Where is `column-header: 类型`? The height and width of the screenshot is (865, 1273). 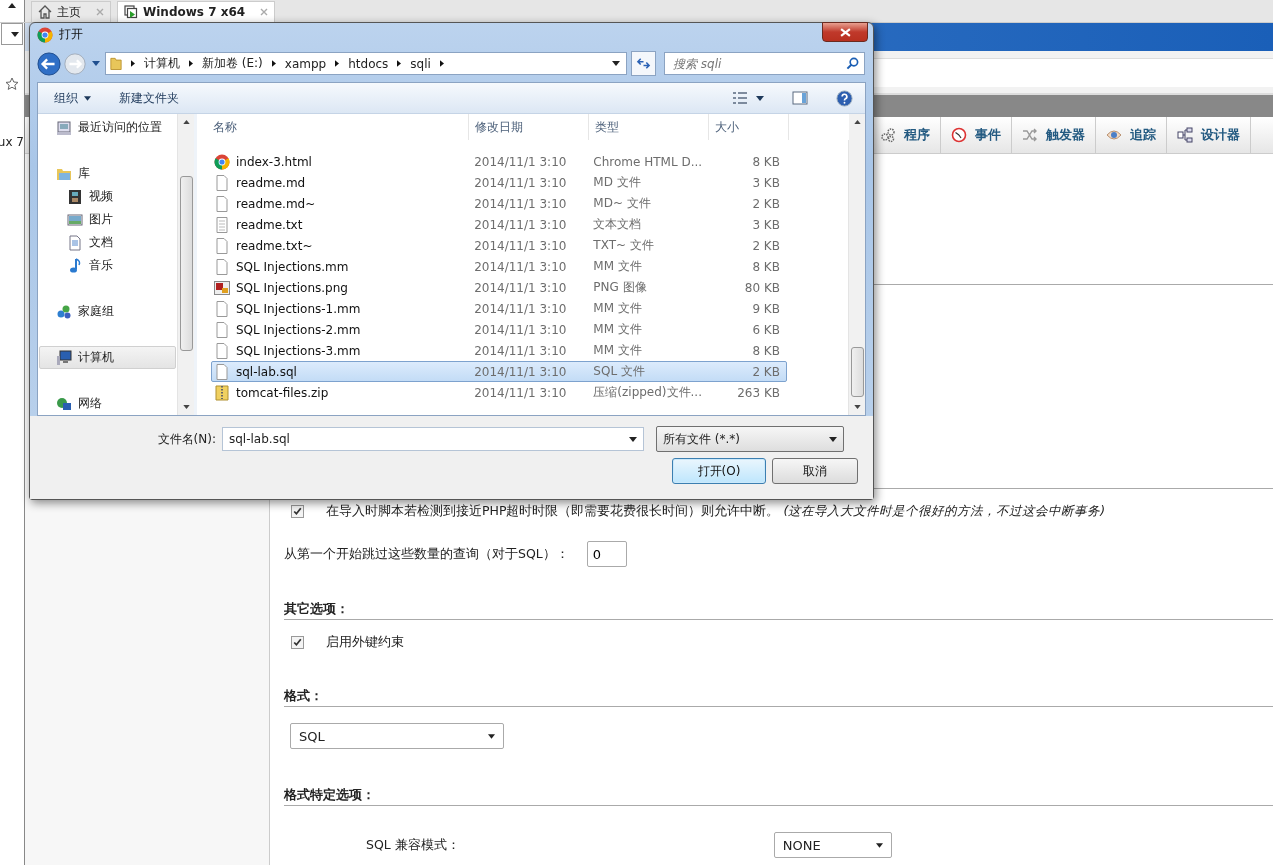 column-header: 类型 is located at coordinates (649, 127).